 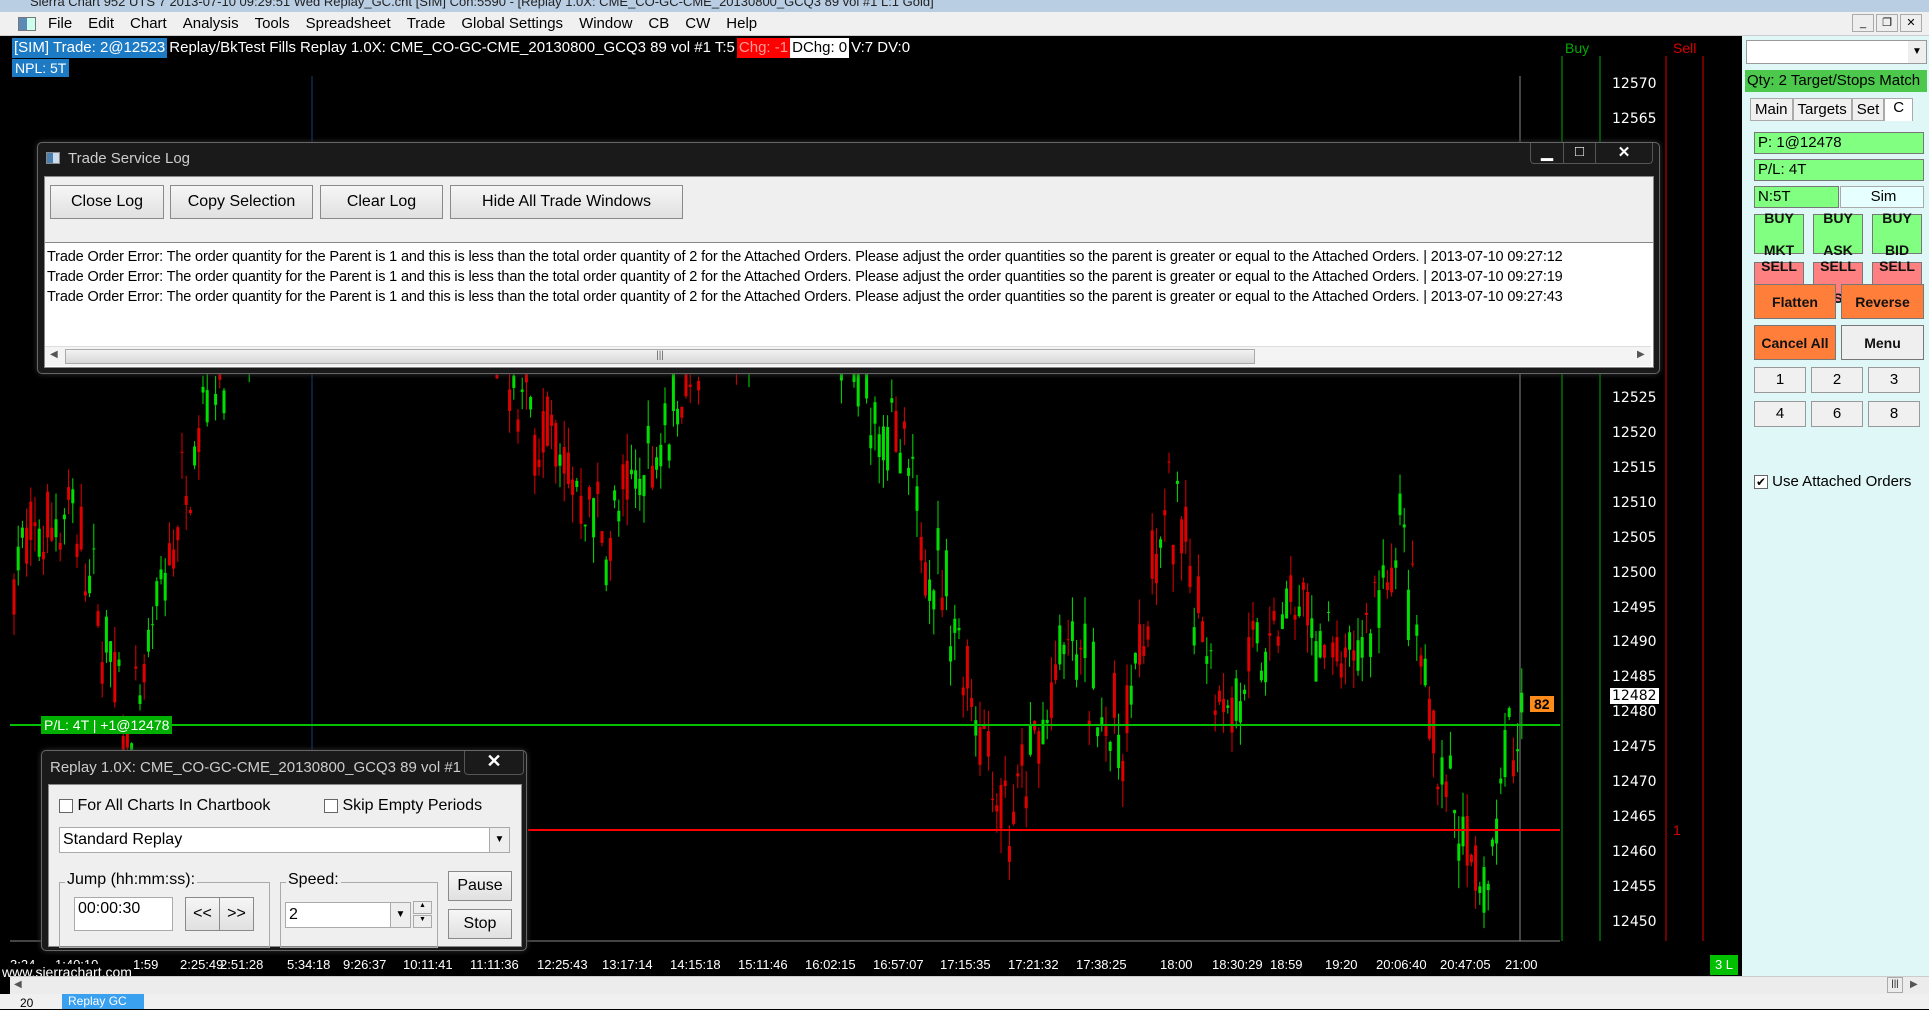 I want to click on minimize-button: ▁, so click(x=1547, y=153).